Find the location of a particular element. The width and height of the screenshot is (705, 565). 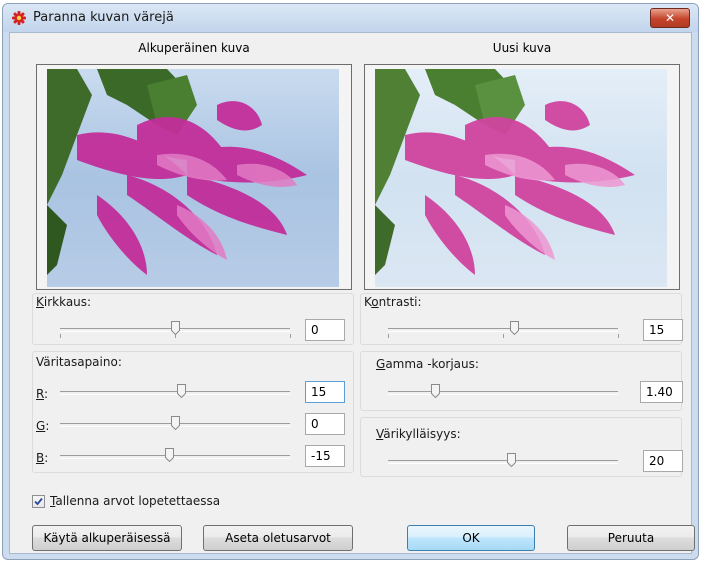

save-values-checkbox is located at coordinates (38, 501).